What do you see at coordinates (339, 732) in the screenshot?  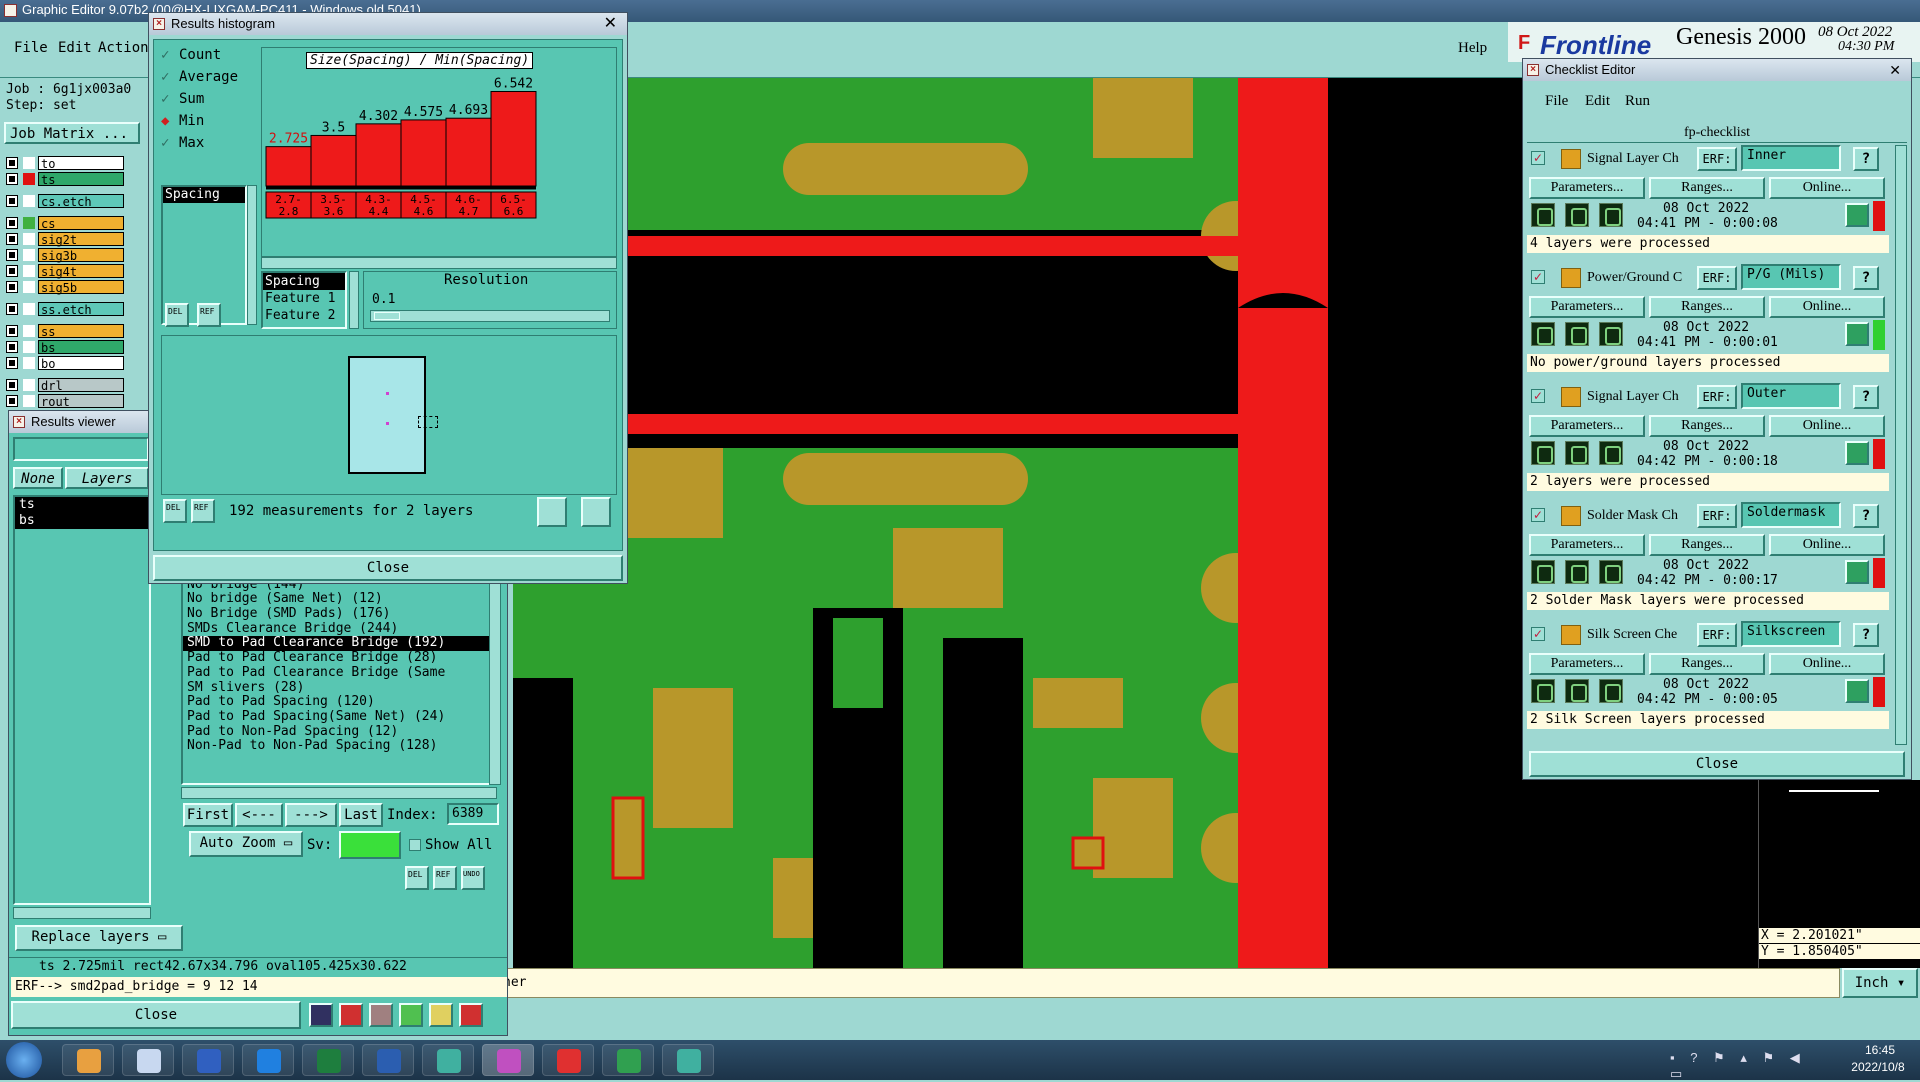 I see `results-list-item: Pad to Non-Pad Spacing (12)` at bounding box center [339, 732].